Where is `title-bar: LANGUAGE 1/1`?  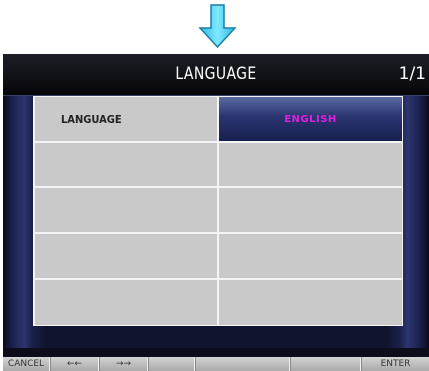
title-bar: LANGUAGE 1/1 is located at coordinates (216, 75).